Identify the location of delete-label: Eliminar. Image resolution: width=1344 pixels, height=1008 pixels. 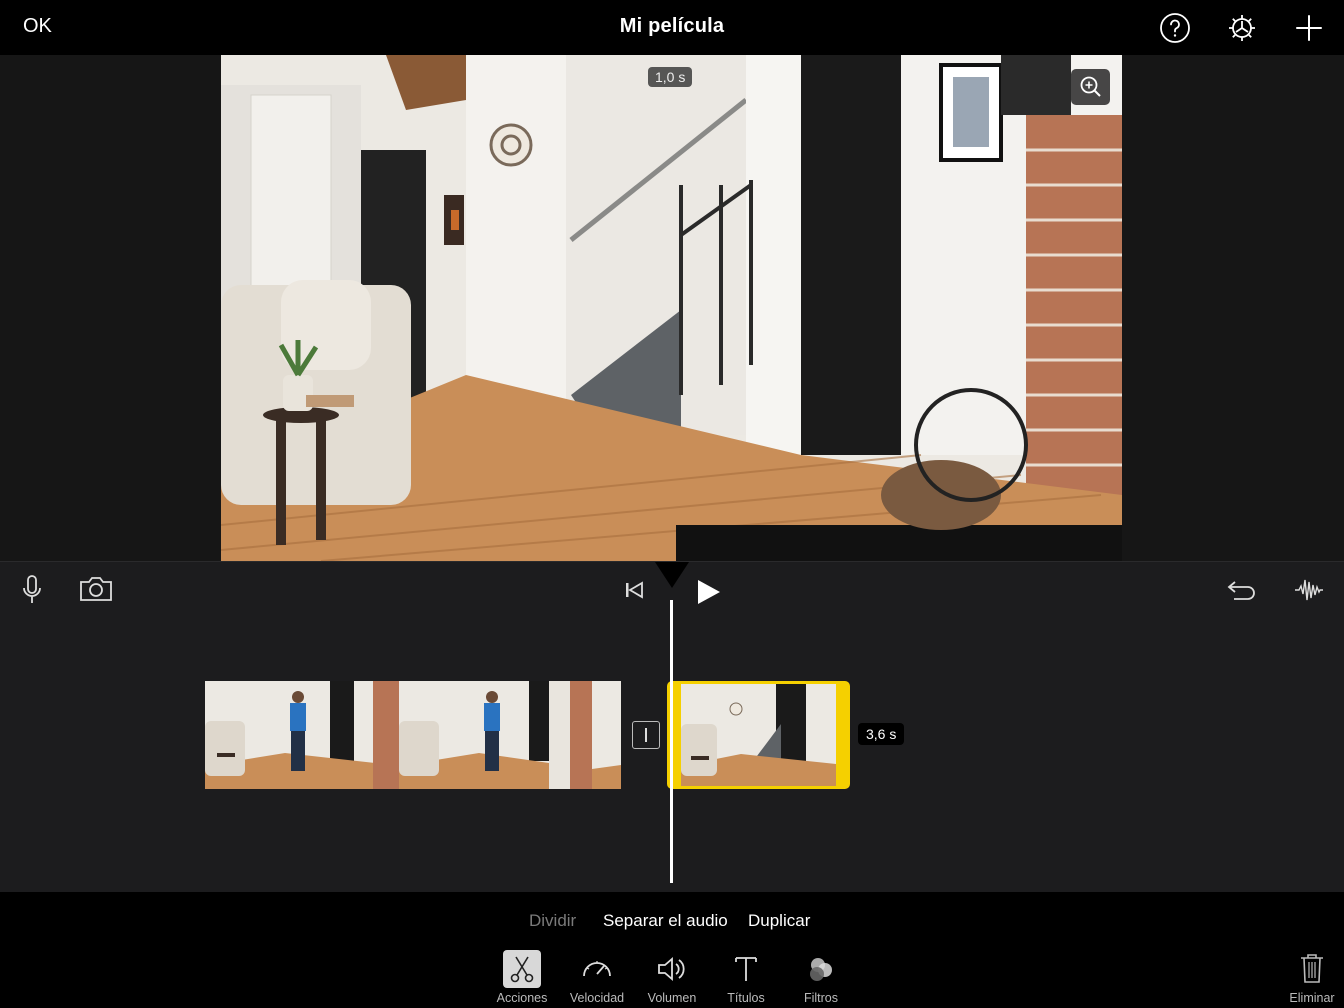
(1312, 998).